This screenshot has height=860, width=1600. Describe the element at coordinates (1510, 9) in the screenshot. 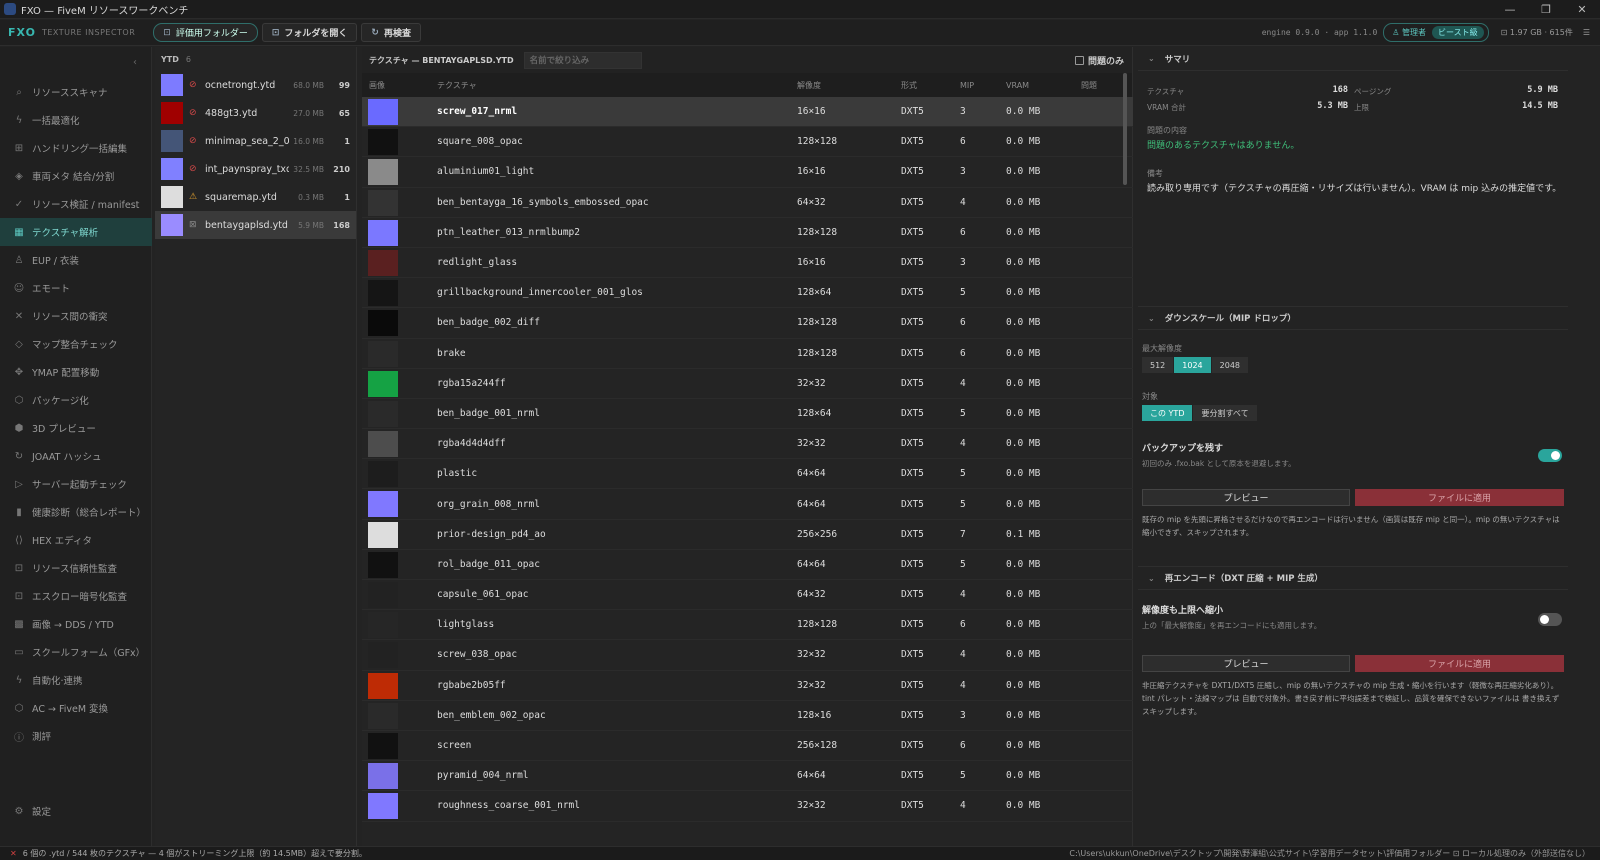

I see `minimize-button: —` at that location.